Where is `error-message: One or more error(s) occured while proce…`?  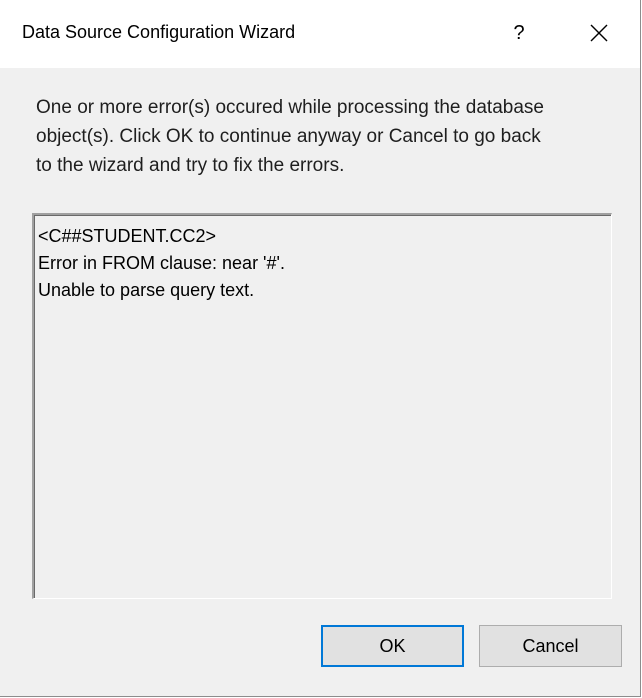
error-message: One or more error(s) occured while proce… is located at coordinates (331, 136).